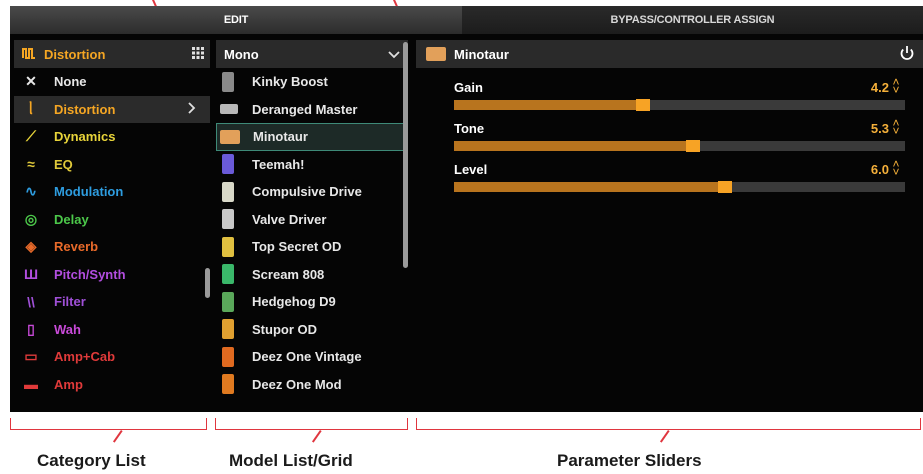 This screenshot has height=474, width=923. What do you see at coordinates (236, 20) in the screenshot?
I see `tab-edit: EDIT` at bounding box center [236, 20].